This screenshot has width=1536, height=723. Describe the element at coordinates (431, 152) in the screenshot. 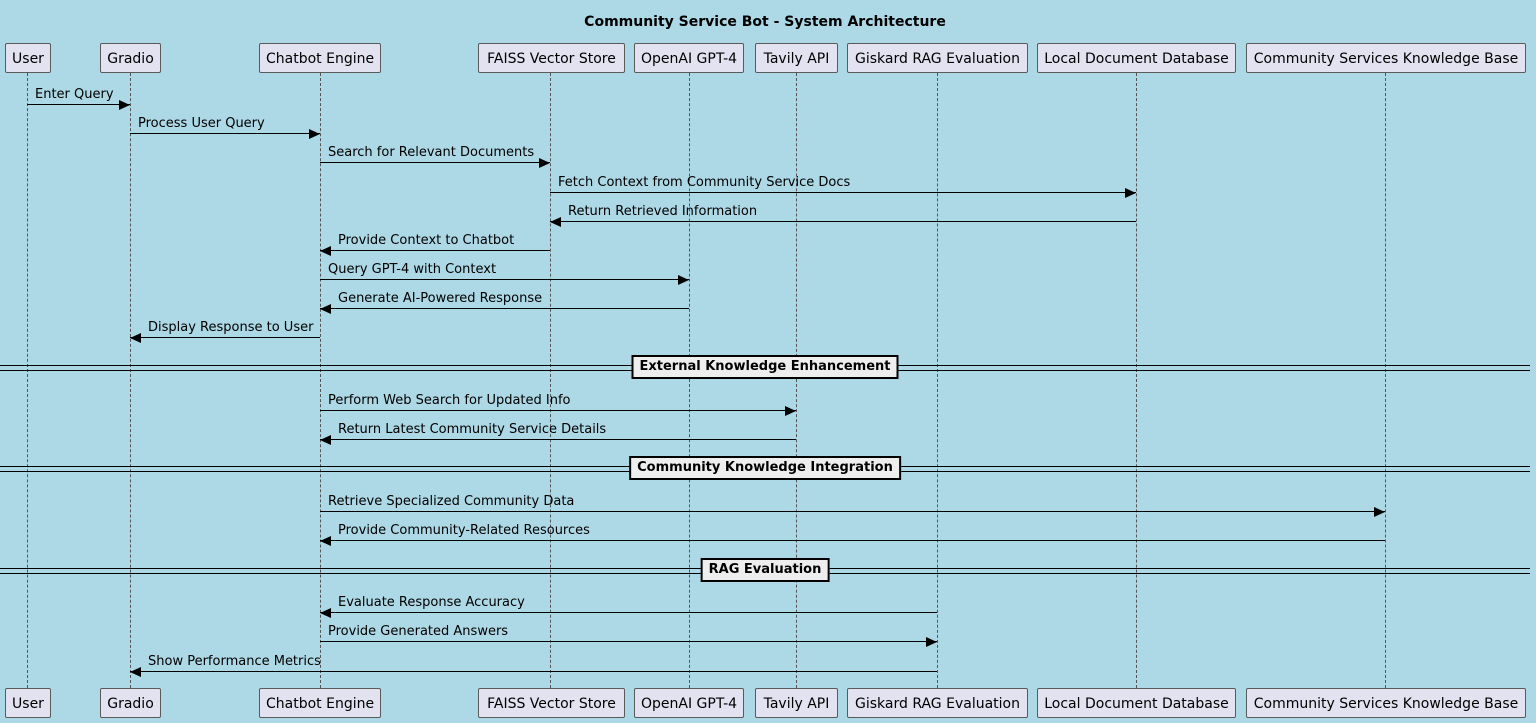

I see `message-label: Search for Relevant Documents` at that location.